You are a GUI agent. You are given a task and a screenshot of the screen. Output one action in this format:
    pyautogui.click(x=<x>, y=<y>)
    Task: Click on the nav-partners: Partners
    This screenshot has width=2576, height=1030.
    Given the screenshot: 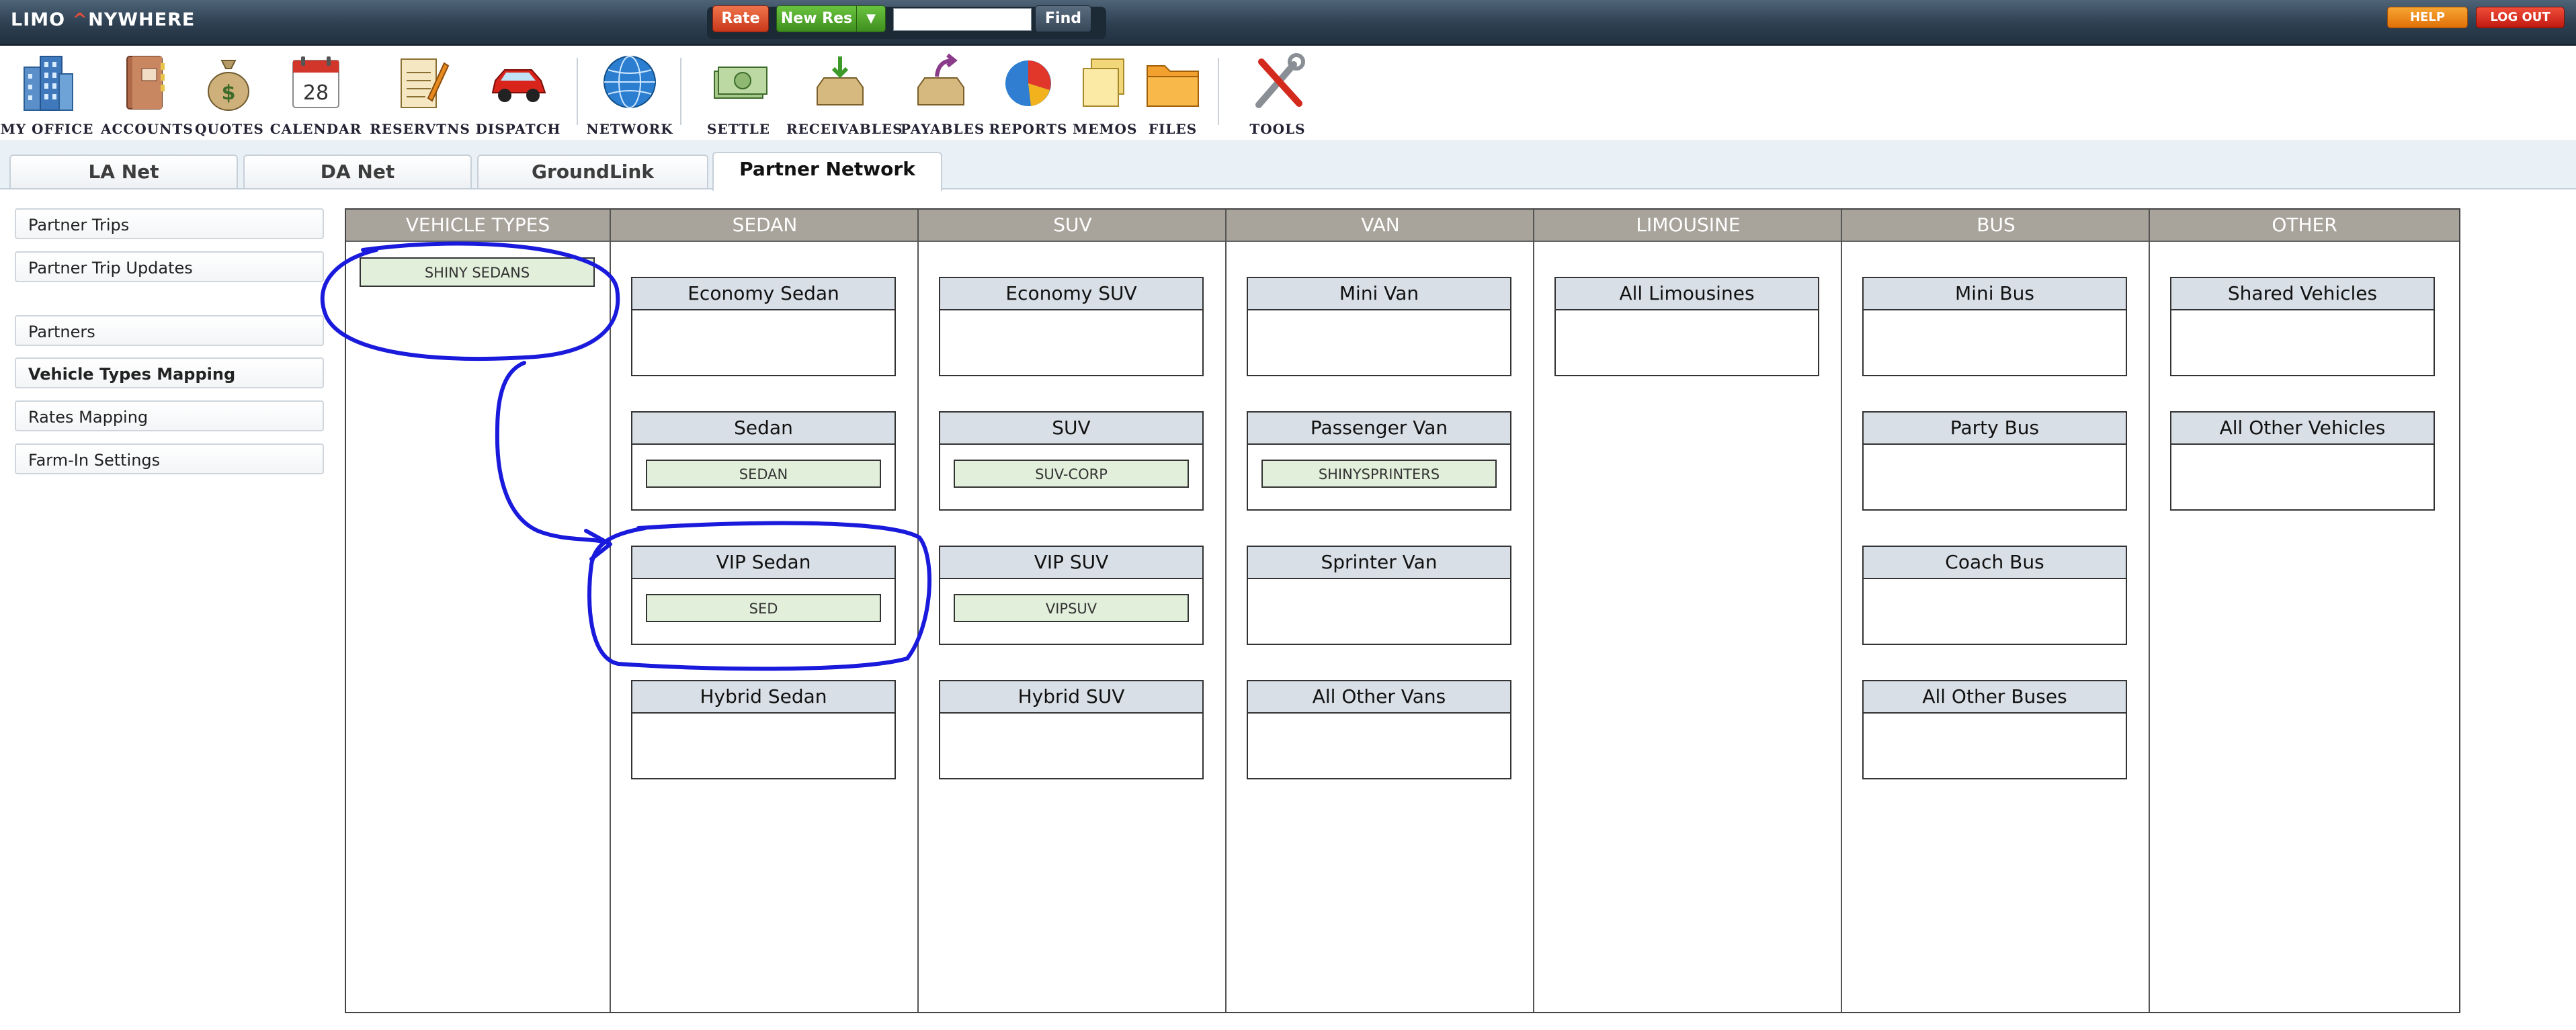 What is the action you would take?
    pyautogui.click(x=169, y=330)
    